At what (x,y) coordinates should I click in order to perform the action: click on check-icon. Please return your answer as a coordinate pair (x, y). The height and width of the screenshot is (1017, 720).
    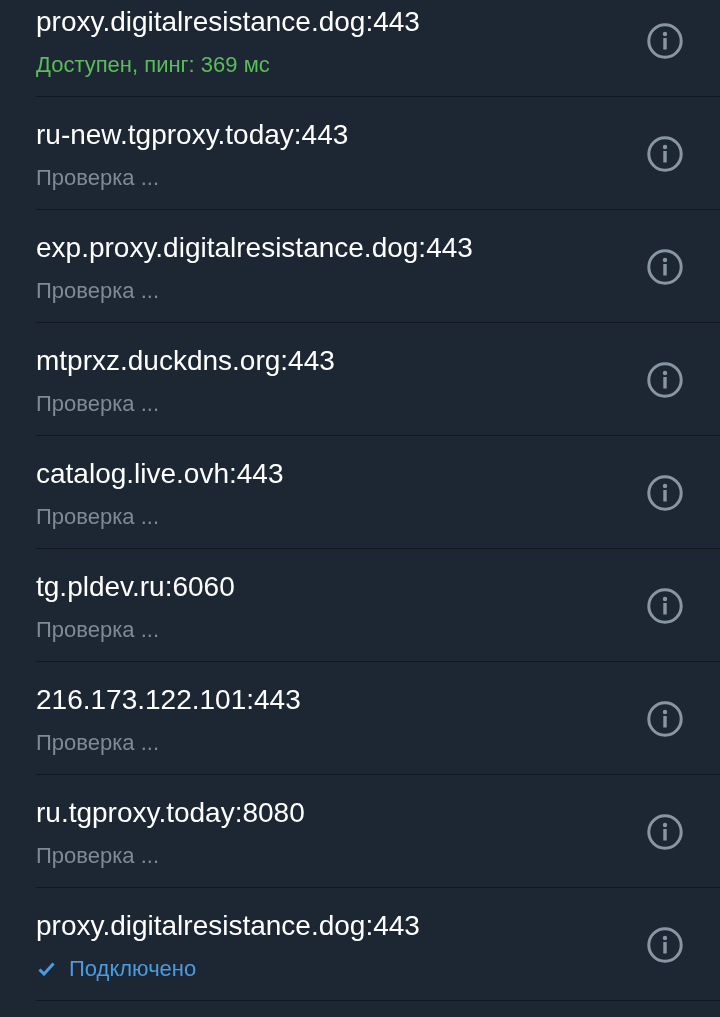
    Looking at the image, I should click on (46, 969).